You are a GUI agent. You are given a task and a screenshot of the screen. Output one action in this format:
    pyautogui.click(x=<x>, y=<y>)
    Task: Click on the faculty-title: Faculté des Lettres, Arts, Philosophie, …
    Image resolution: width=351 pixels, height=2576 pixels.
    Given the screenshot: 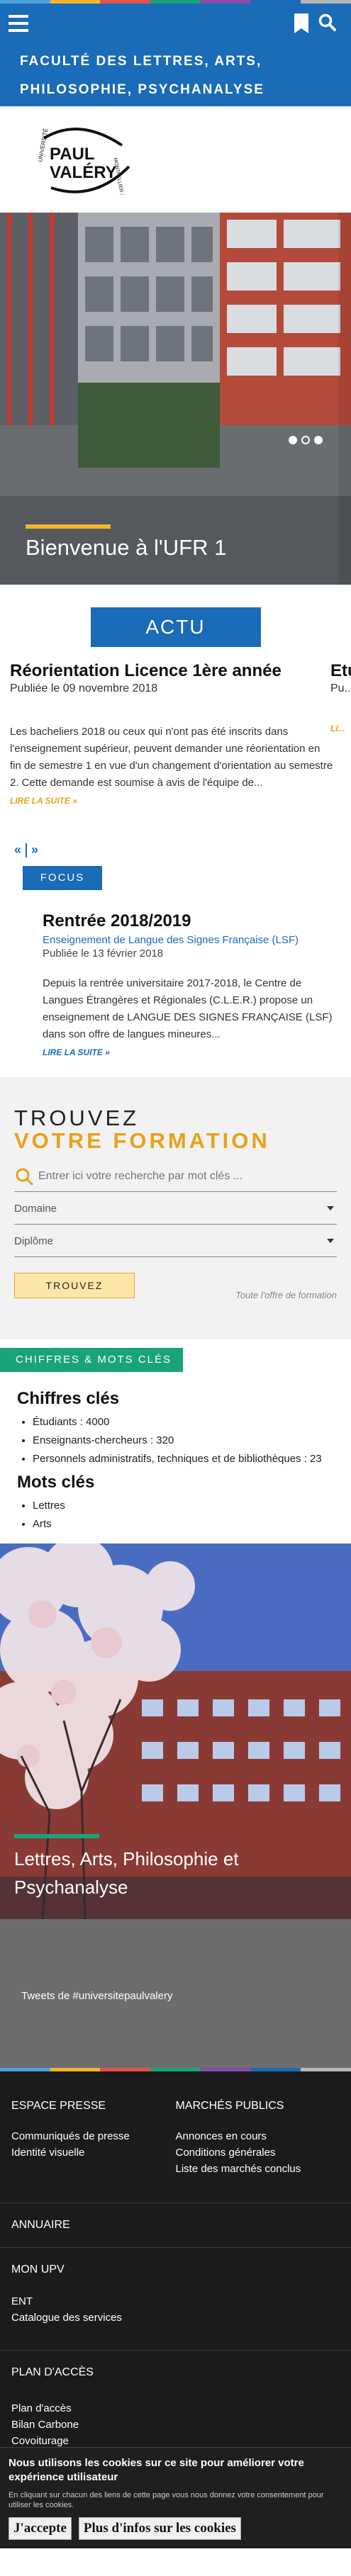 What is the action you would take?
    pyautogui.click(x=179, y=75)
    